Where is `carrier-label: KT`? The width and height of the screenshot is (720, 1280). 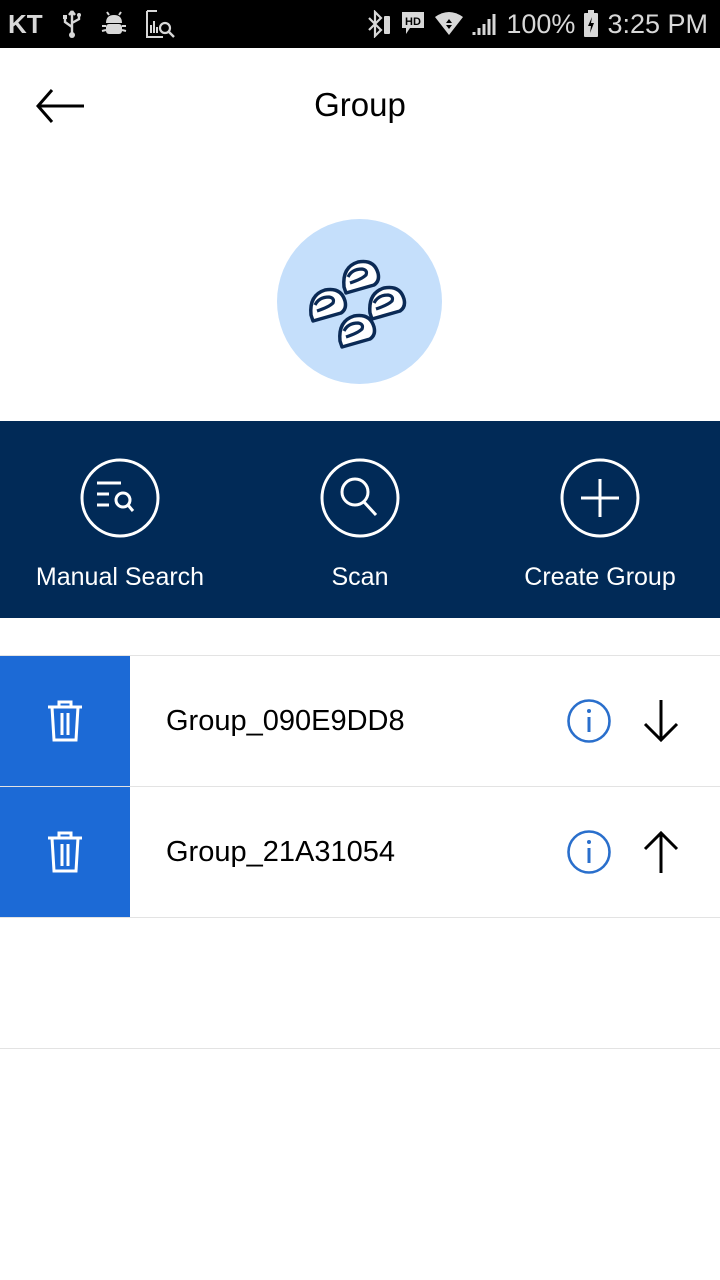
carrier-label: KT is located at coordinates (25, 23).